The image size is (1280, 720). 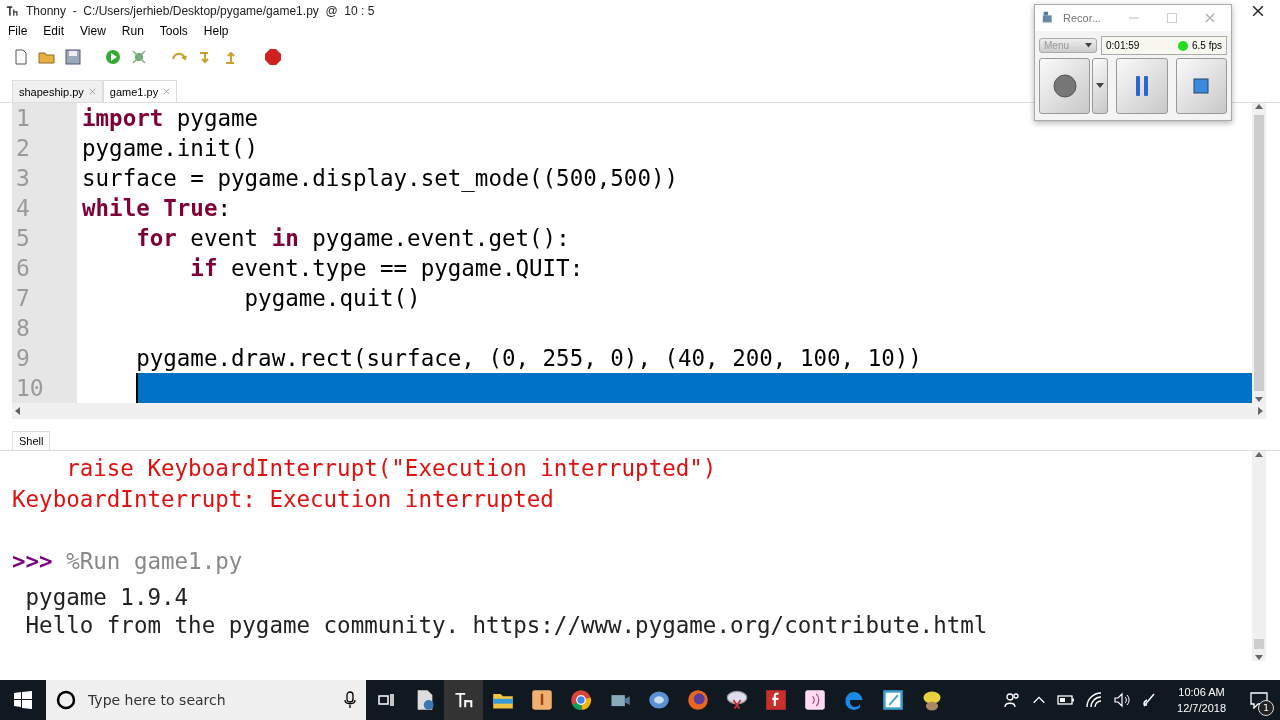 What do you see at coordinates (13, 11) in the screenshot?
I see `thonny-logo-icon` at bounding box center [13, 11].